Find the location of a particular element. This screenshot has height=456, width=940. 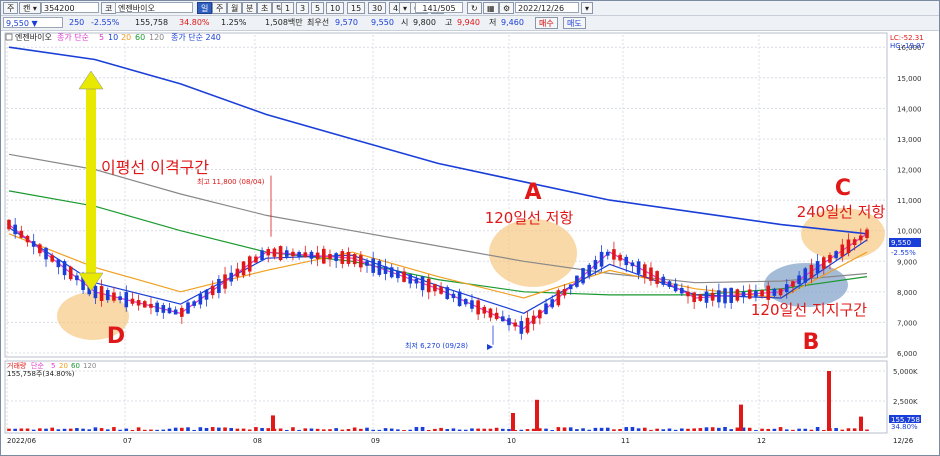

legend-ma-label: 종가 단순 is located at coordinates (73, 37).